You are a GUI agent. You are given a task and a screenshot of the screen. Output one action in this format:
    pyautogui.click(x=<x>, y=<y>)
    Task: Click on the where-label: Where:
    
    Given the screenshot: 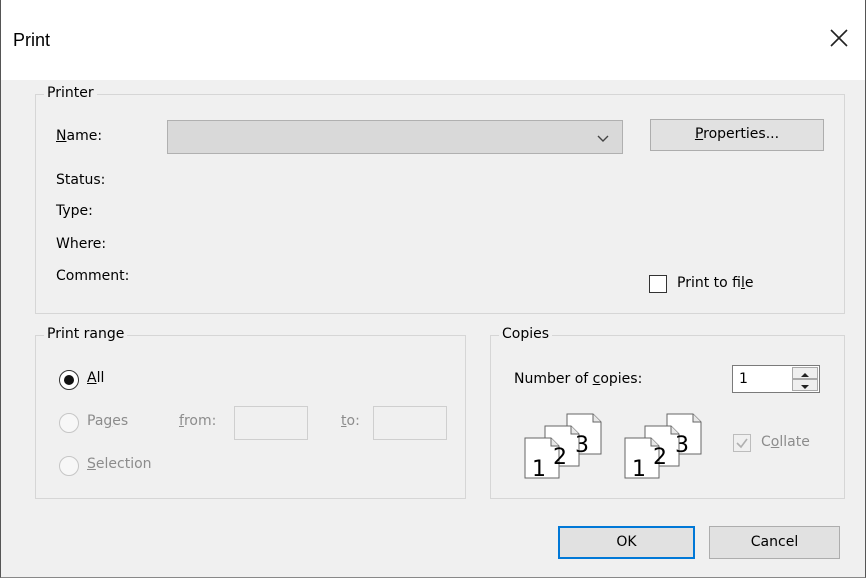 What is the action you would take?
    pyautogui.click(x=81, y=244)
    